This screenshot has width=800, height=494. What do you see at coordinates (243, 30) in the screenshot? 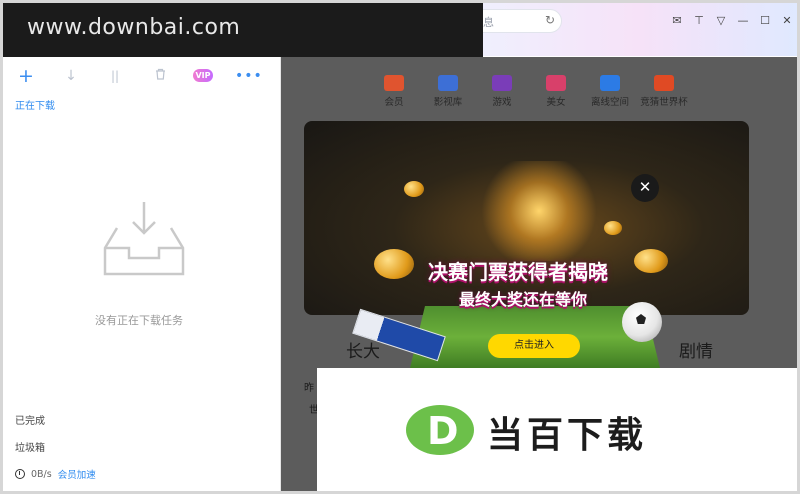
I see `watermark-banner: www.downbai.com` at bounding box center [243, 30].